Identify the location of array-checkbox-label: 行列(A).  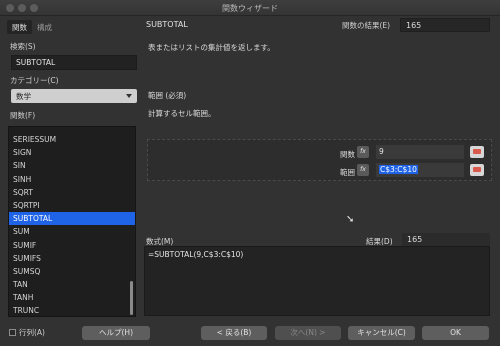
(32, 332).